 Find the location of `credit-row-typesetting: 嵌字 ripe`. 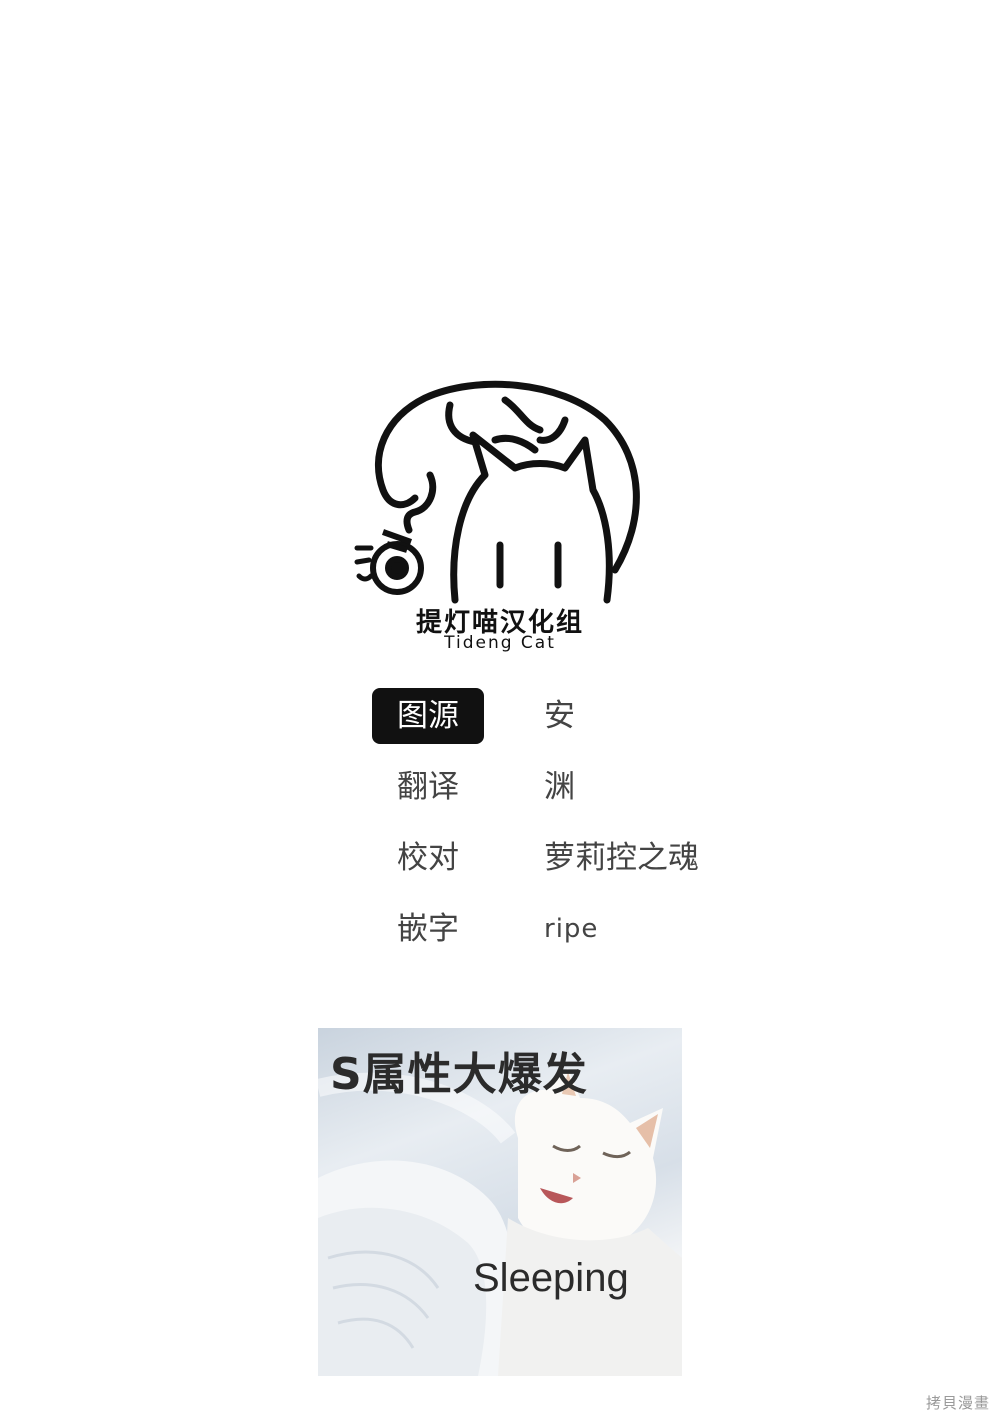

credit-row-typesetting: 嵌字 ripe is located at coordinates (582, 936).